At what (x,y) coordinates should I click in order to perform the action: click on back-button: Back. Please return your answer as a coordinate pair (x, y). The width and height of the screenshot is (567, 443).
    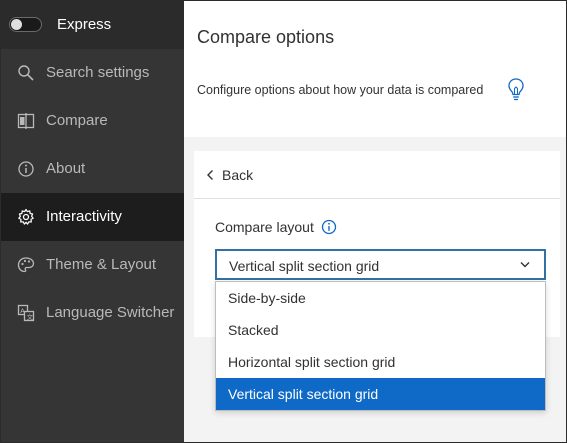
    Looking at the image, I should click on (237, 175).